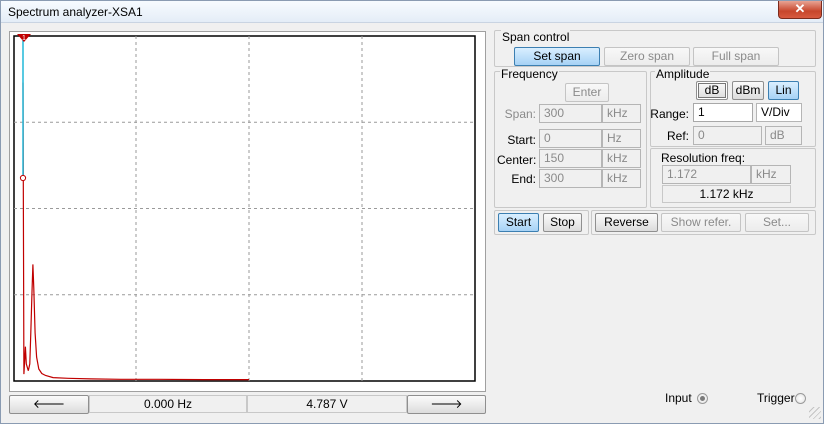 The image size is (824, 424). Describe the element at coordinates (736, 56) in the screenshot. I see `full-span-button: Full span` at that location.